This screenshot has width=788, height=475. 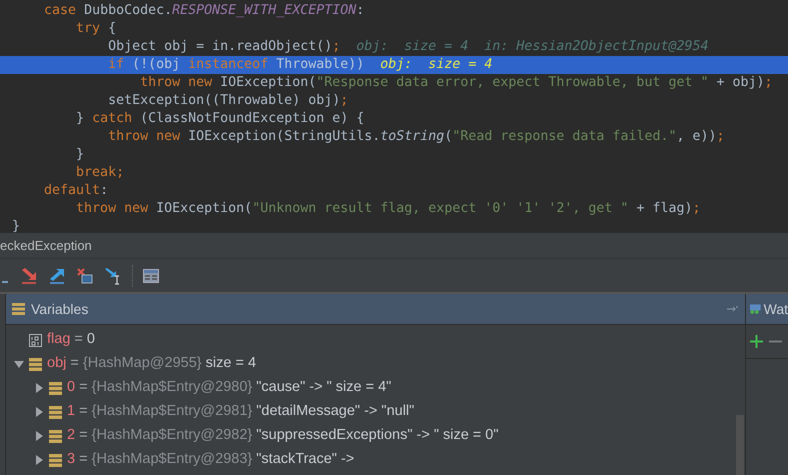 I want to click on primitive-icon, so click(x=35, y=340).